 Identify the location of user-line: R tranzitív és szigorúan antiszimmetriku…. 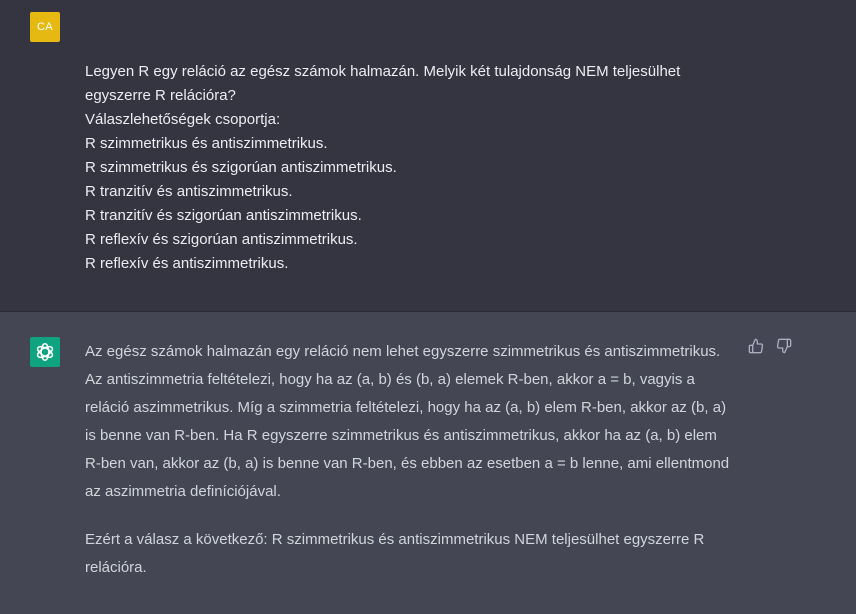
(223, 215).